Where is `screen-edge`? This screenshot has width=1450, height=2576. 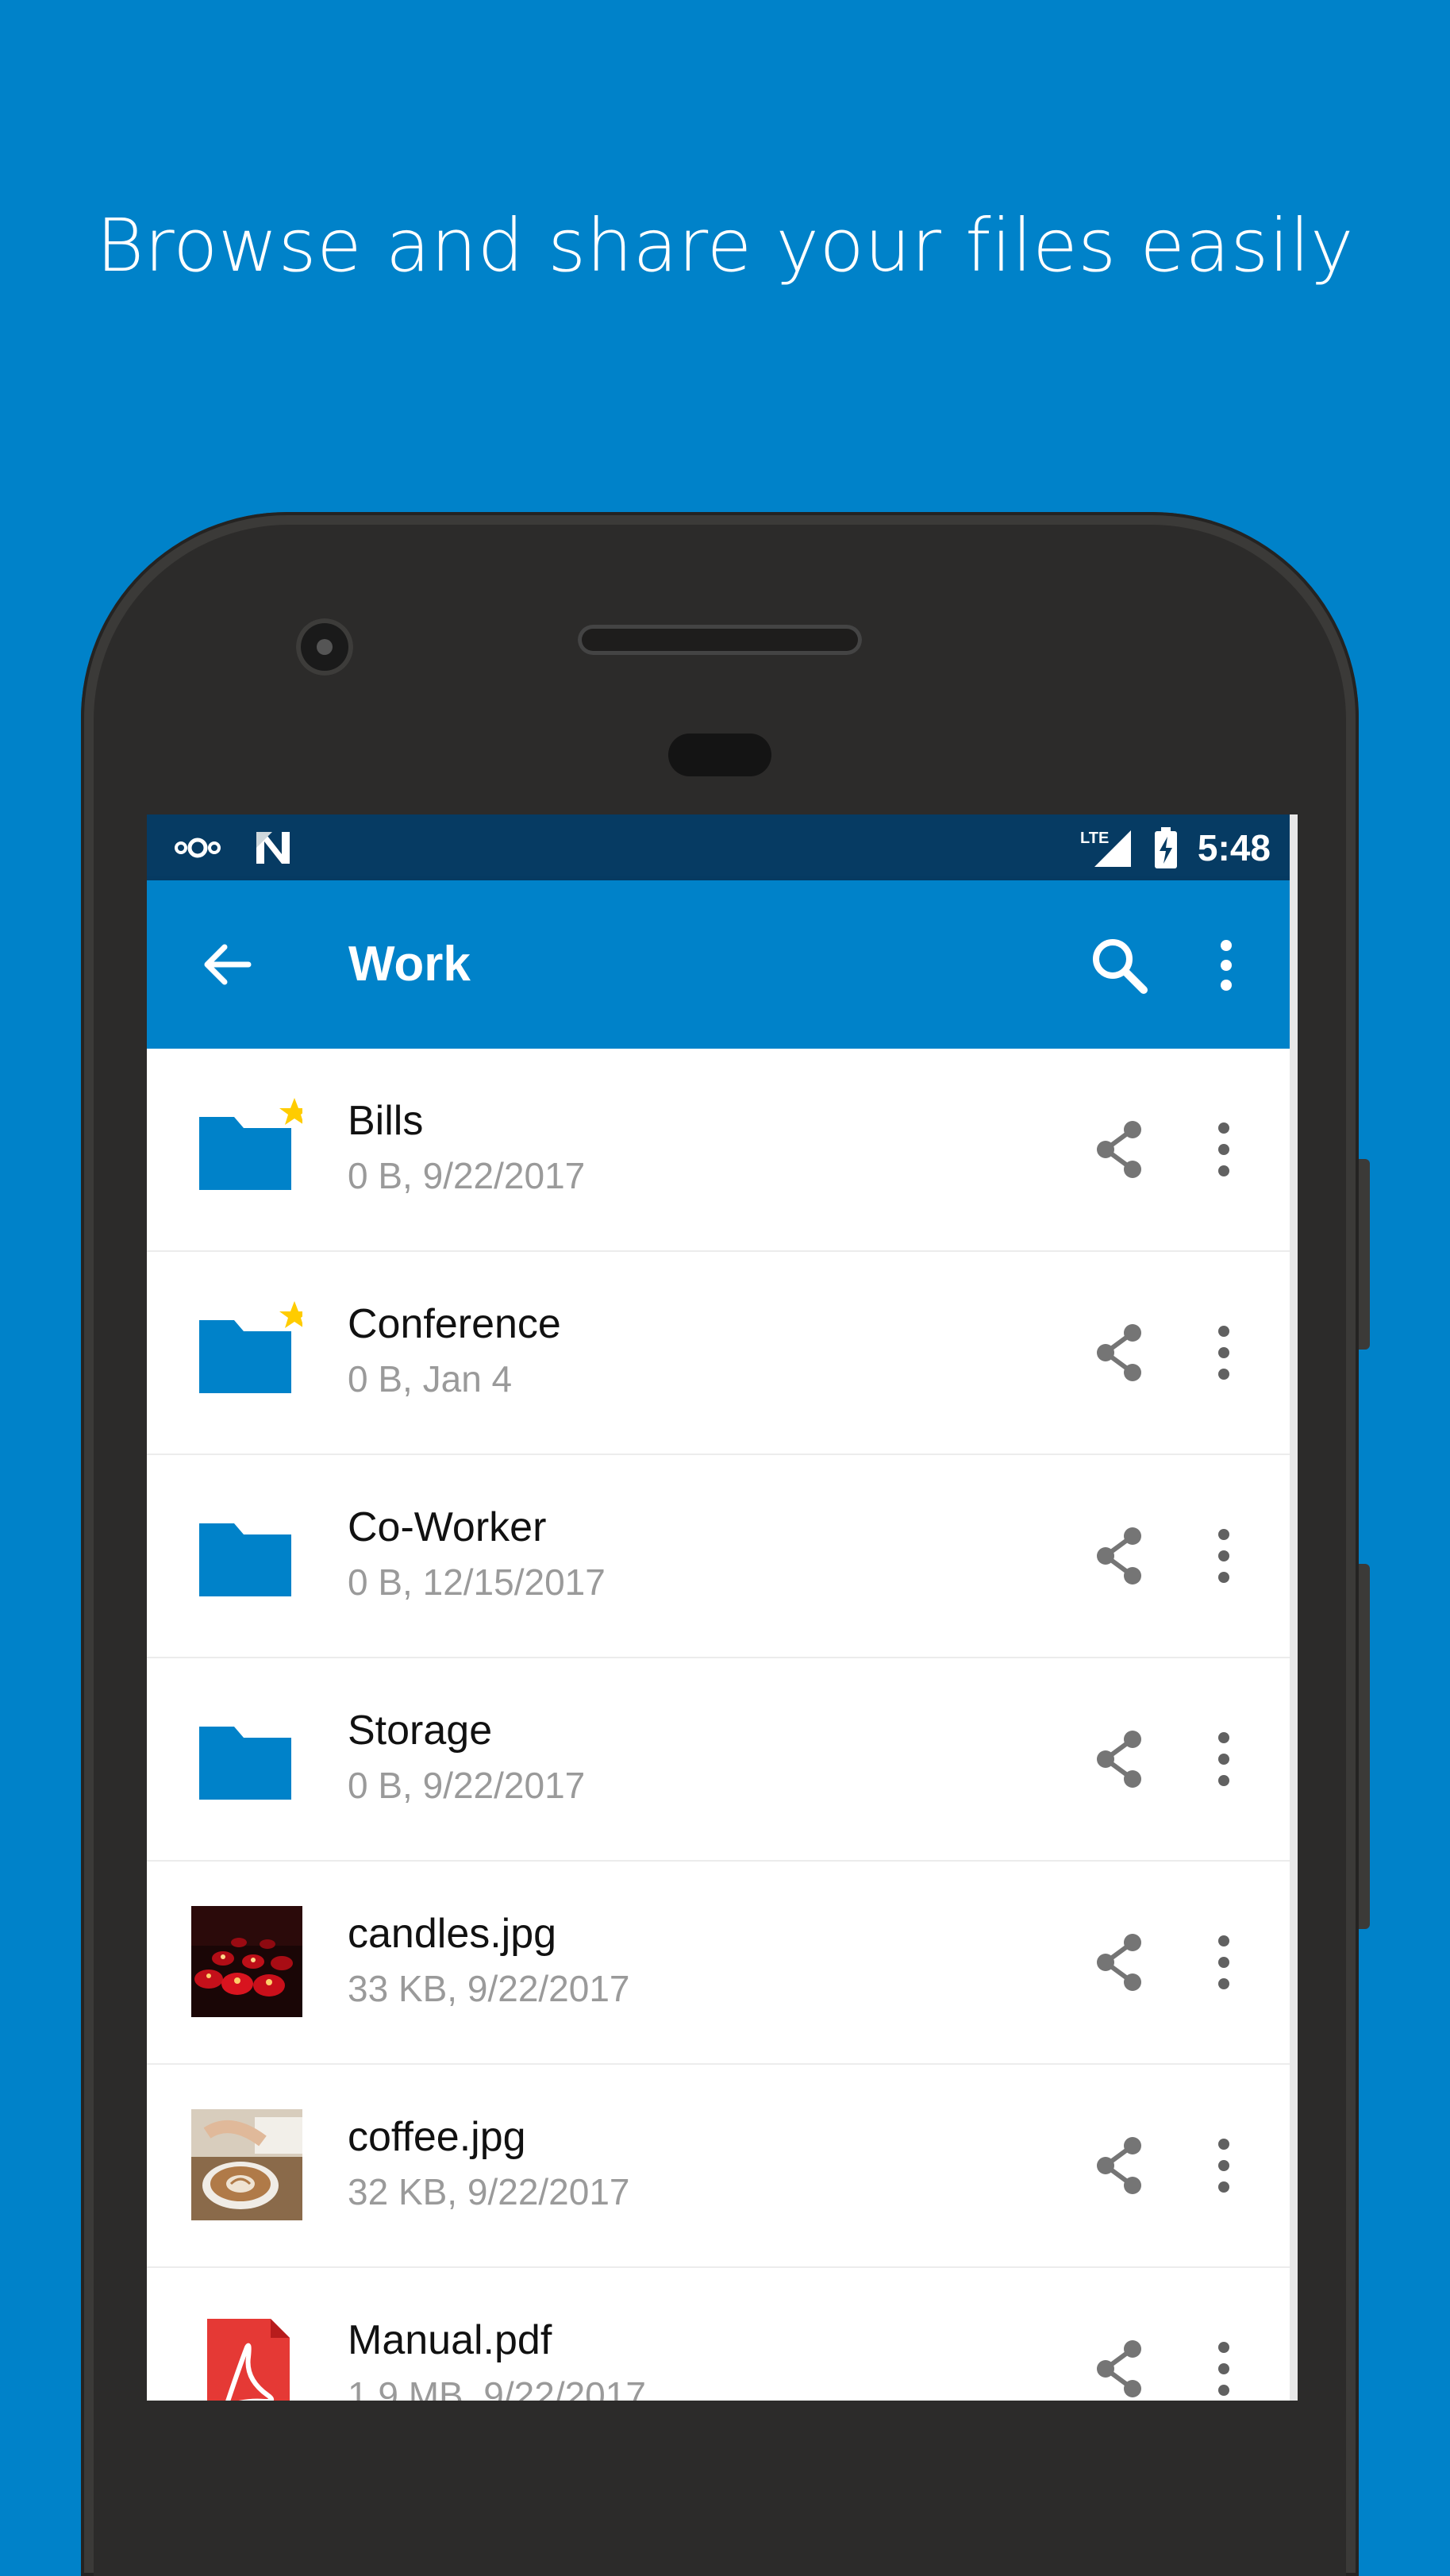 screen-edge is located at coordinates (1294, 1607).